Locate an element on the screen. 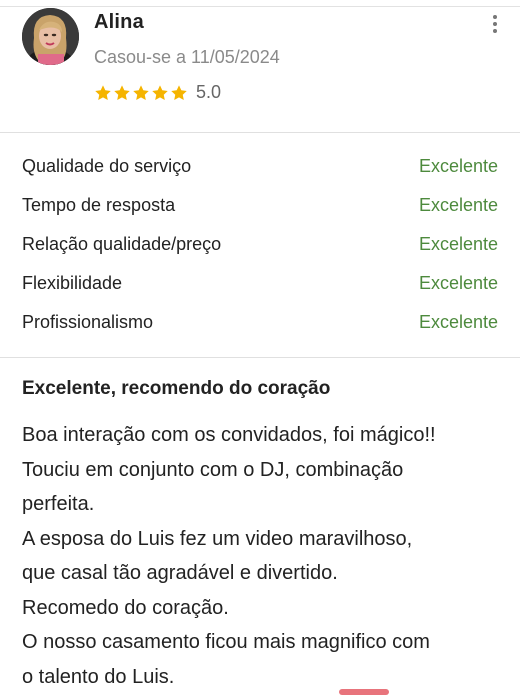  avatar is located at coordinates (50, 36).